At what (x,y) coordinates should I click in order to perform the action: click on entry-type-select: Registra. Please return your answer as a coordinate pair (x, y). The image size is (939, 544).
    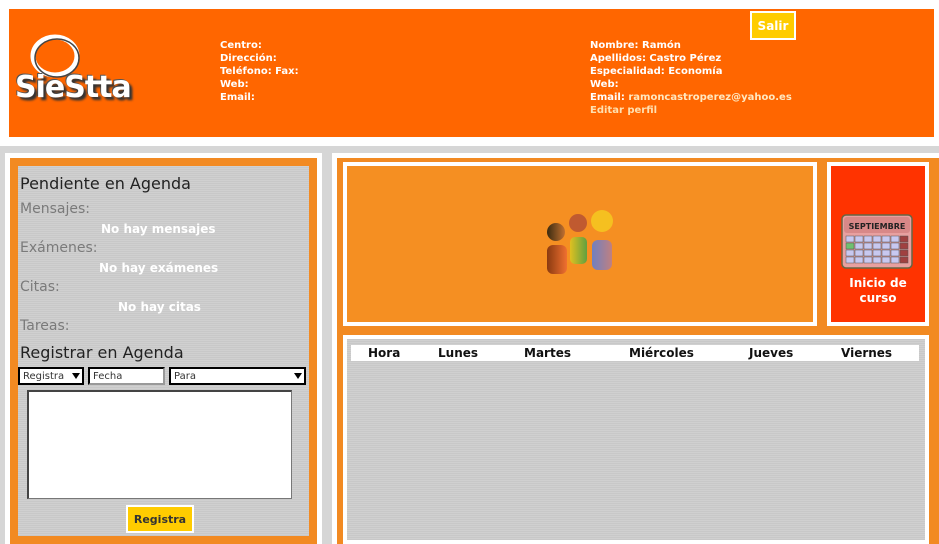
    Looking at the image, I should click on (51, 376).